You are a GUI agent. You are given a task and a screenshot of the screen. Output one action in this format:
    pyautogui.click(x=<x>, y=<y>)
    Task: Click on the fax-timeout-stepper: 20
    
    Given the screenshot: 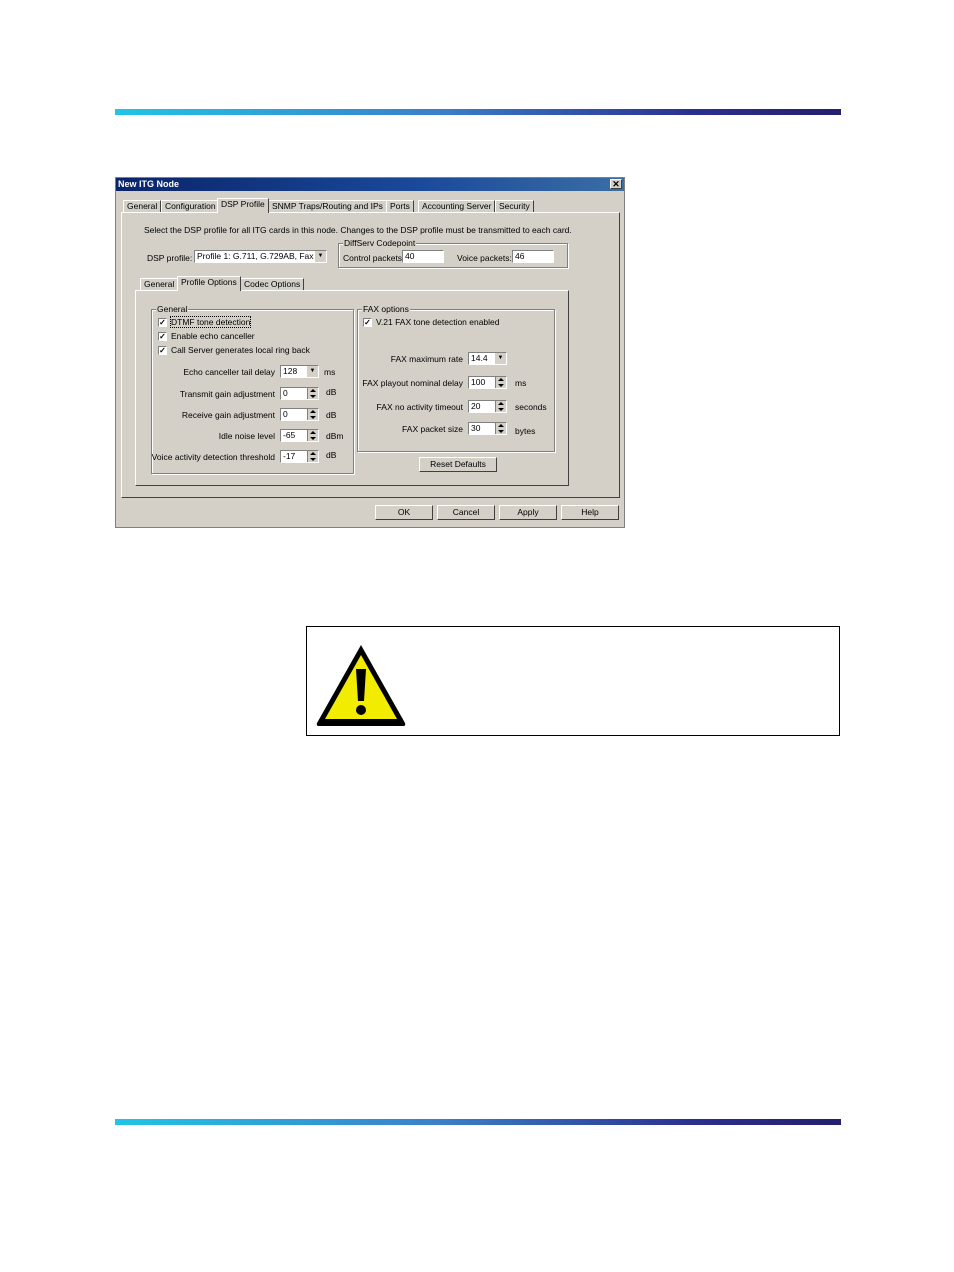 What is the action you would take?
    pyautogui.click(x=487, y=406)
    